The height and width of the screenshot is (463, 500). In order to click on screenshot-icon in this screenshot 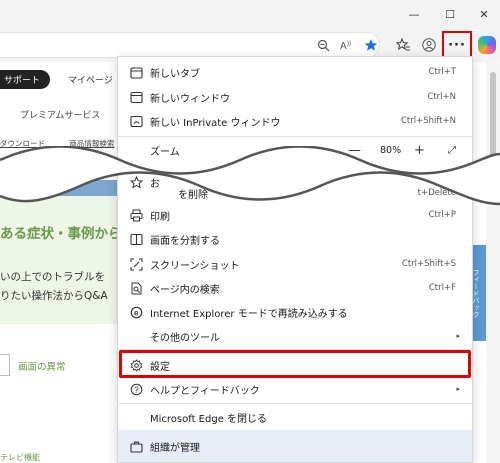, I will do `click(136, 264)`.